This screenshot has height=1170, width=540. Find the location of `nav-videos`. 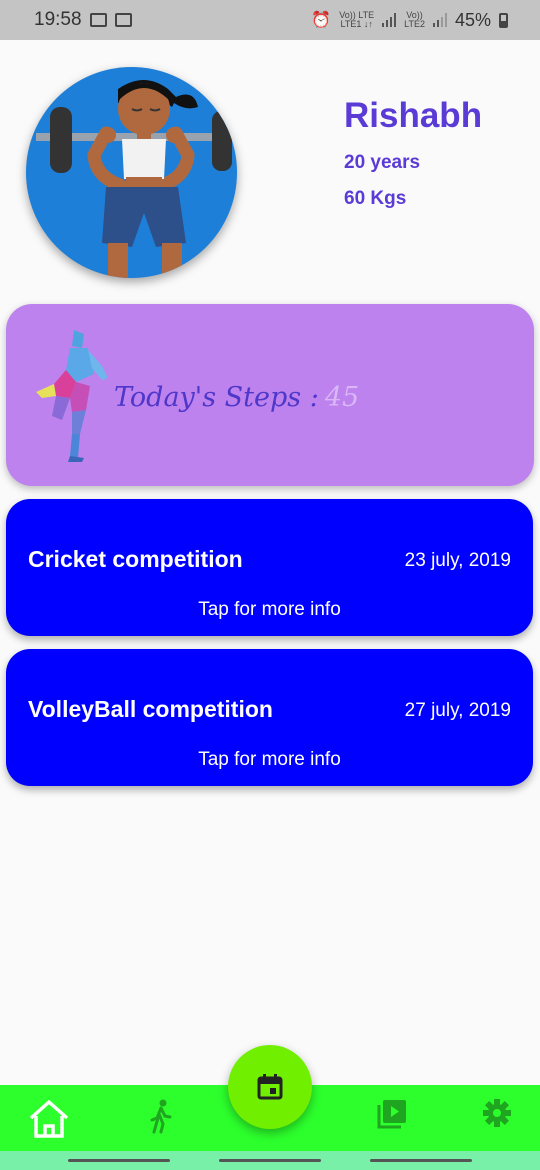

nav-videos is located at coordinates (392, 1114).